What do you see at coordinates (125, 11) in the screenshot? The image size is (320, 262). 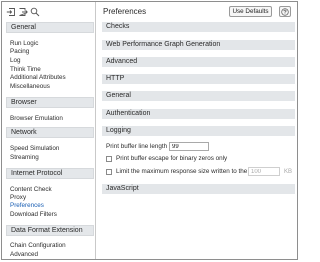 I see `page-title: Preferences` at bounding box center [125, 11].